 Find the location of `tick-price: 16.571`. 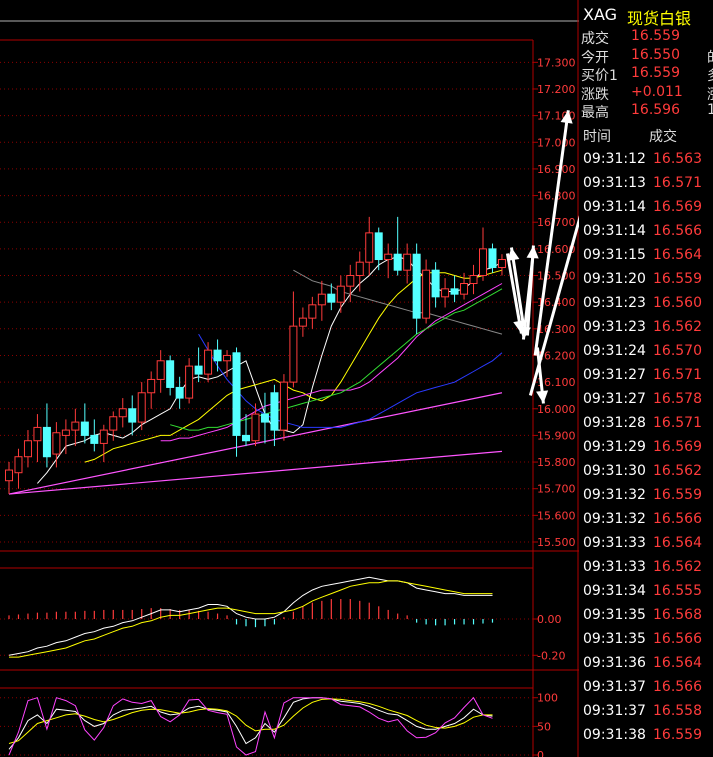

tick-price: 16.571 is located at coordinates (677, 375).